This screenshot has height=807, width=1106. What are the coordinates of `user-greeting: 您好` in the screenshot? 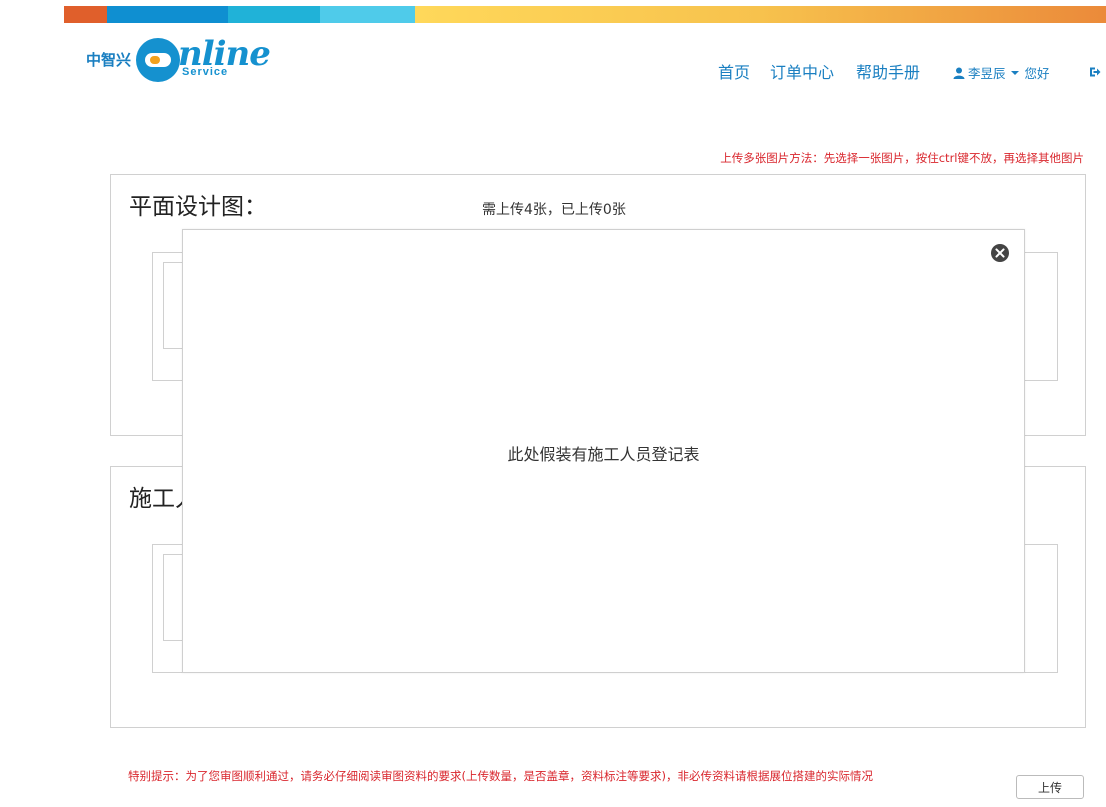 It's located at (1037, 73).